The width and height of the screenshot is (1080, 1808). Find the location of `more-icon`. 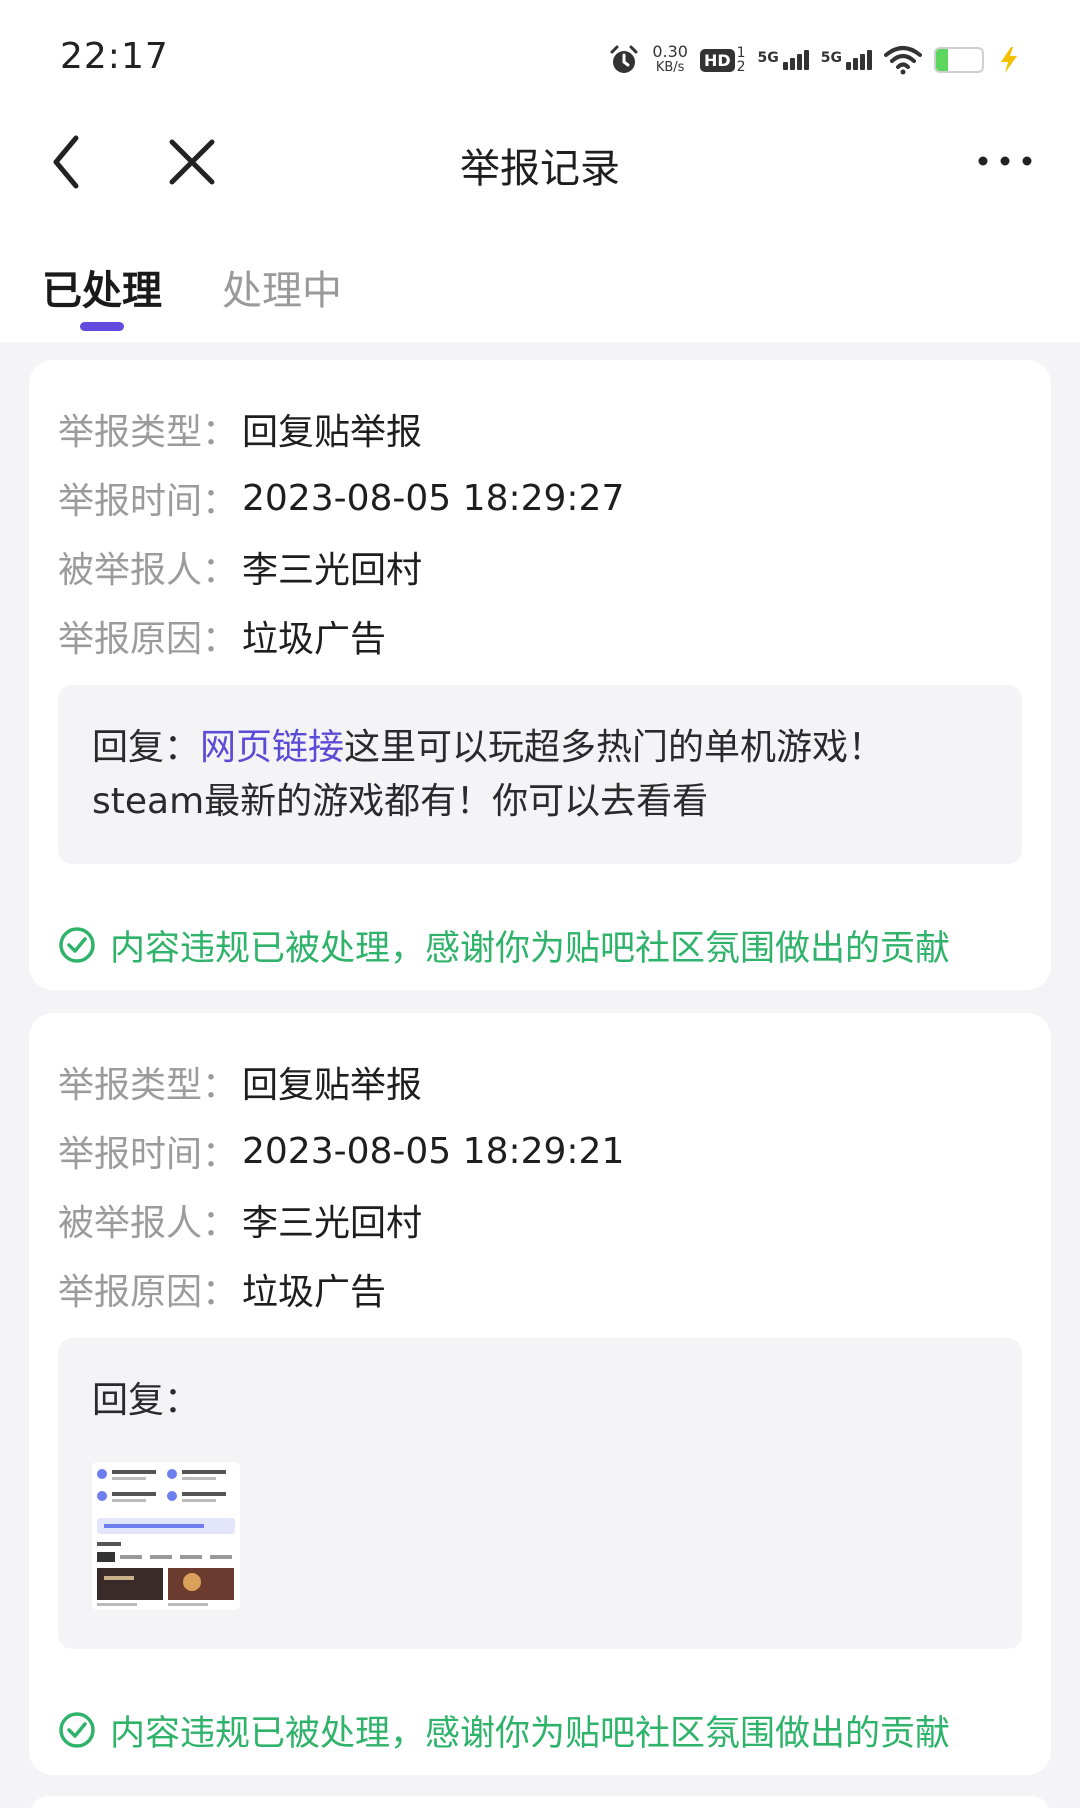

more-icon is located at coordinates (1005, 161).